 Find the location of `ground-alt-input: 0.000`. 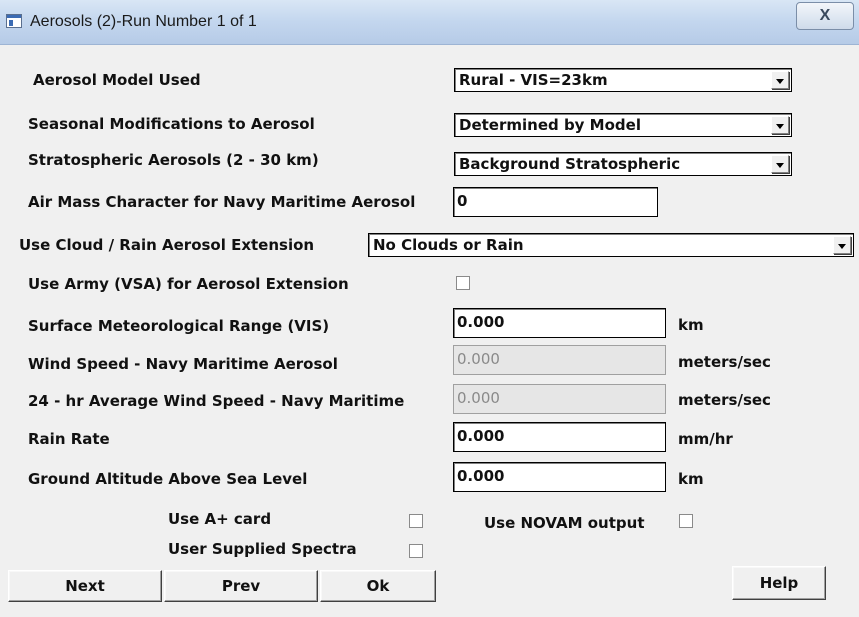

ground-alt-input: 0.000 is located at coordinates (559, 477).